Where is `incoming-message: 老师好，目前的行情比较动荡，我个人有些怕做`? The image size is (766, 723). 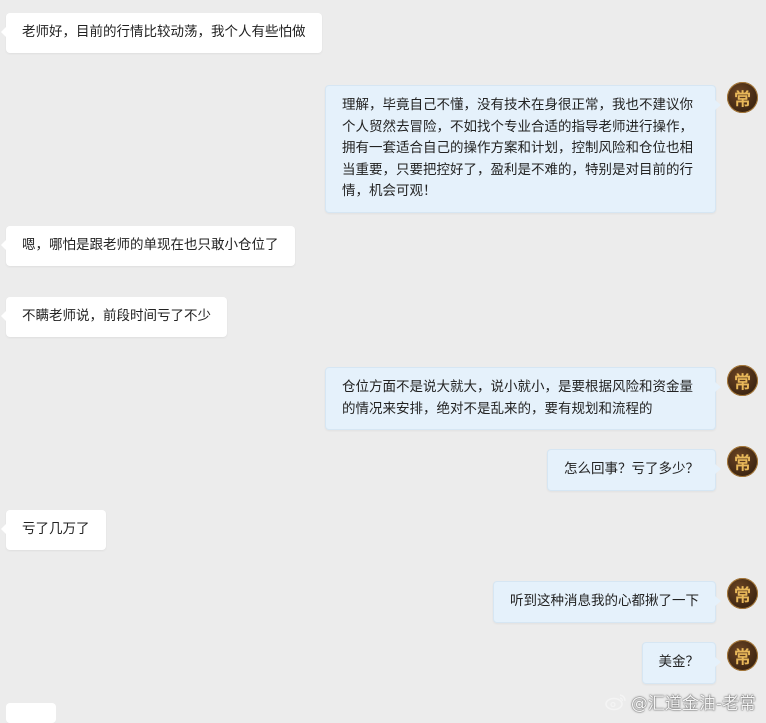 incoming-message: 老师好，目前的行情比较动荡，我个人有些怕做 is located at coordinates (161, 33).